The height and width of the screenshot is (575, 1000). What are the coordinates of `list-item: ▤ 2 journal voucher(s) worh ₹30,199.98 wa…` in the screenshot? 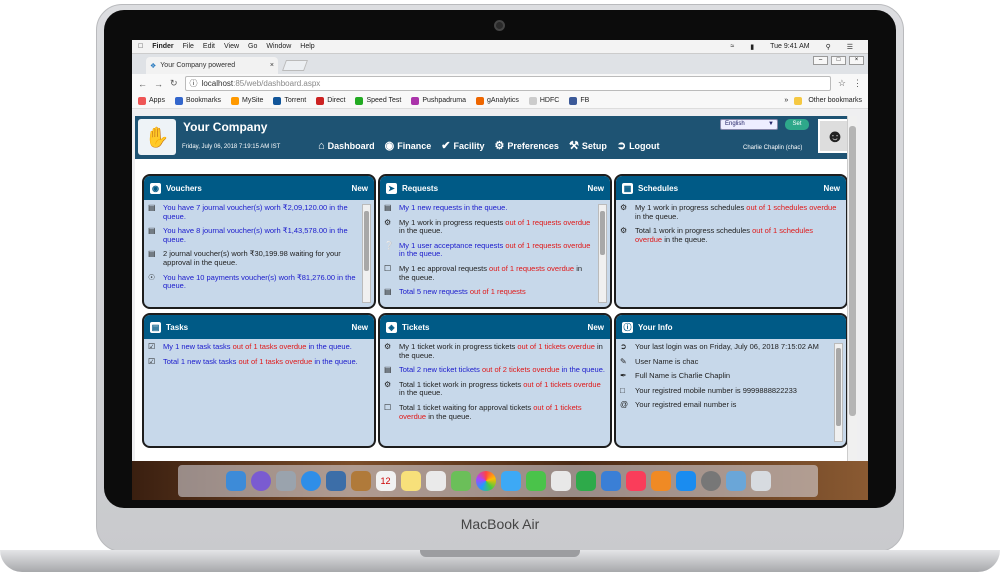 It's located at (253, 258).